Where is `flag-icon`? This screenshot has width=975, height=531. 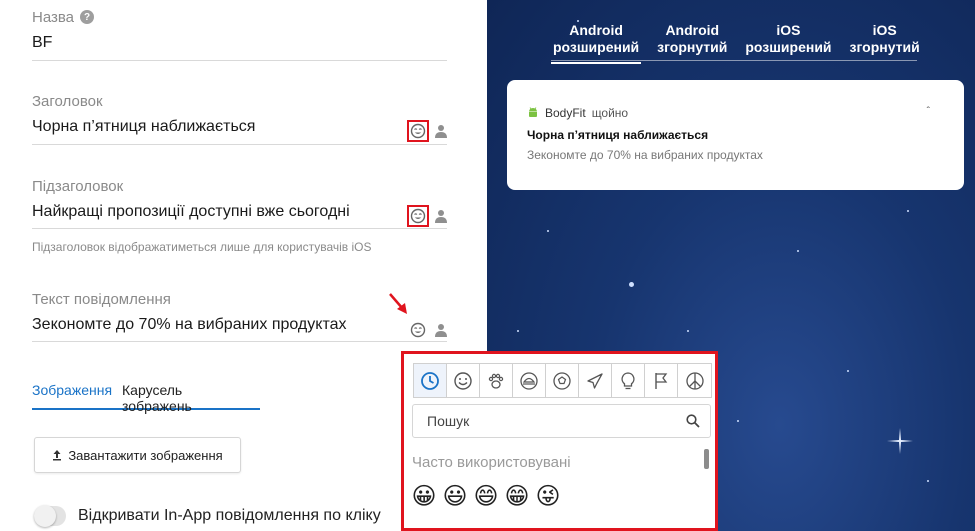
flag-icon is located at coordinates (661, 380).